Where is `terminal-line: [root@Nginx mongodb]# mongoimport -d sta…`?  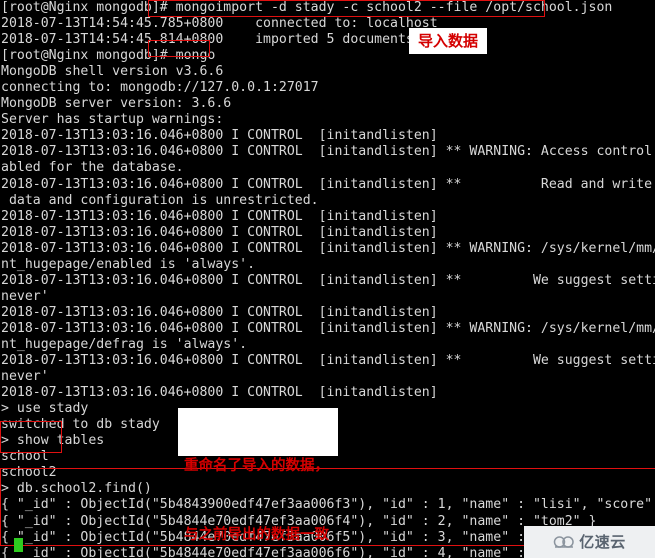
terminal-line: [root@Nginx mongodb]# mongoimport -d sta… is located at coordinates (307, 7).